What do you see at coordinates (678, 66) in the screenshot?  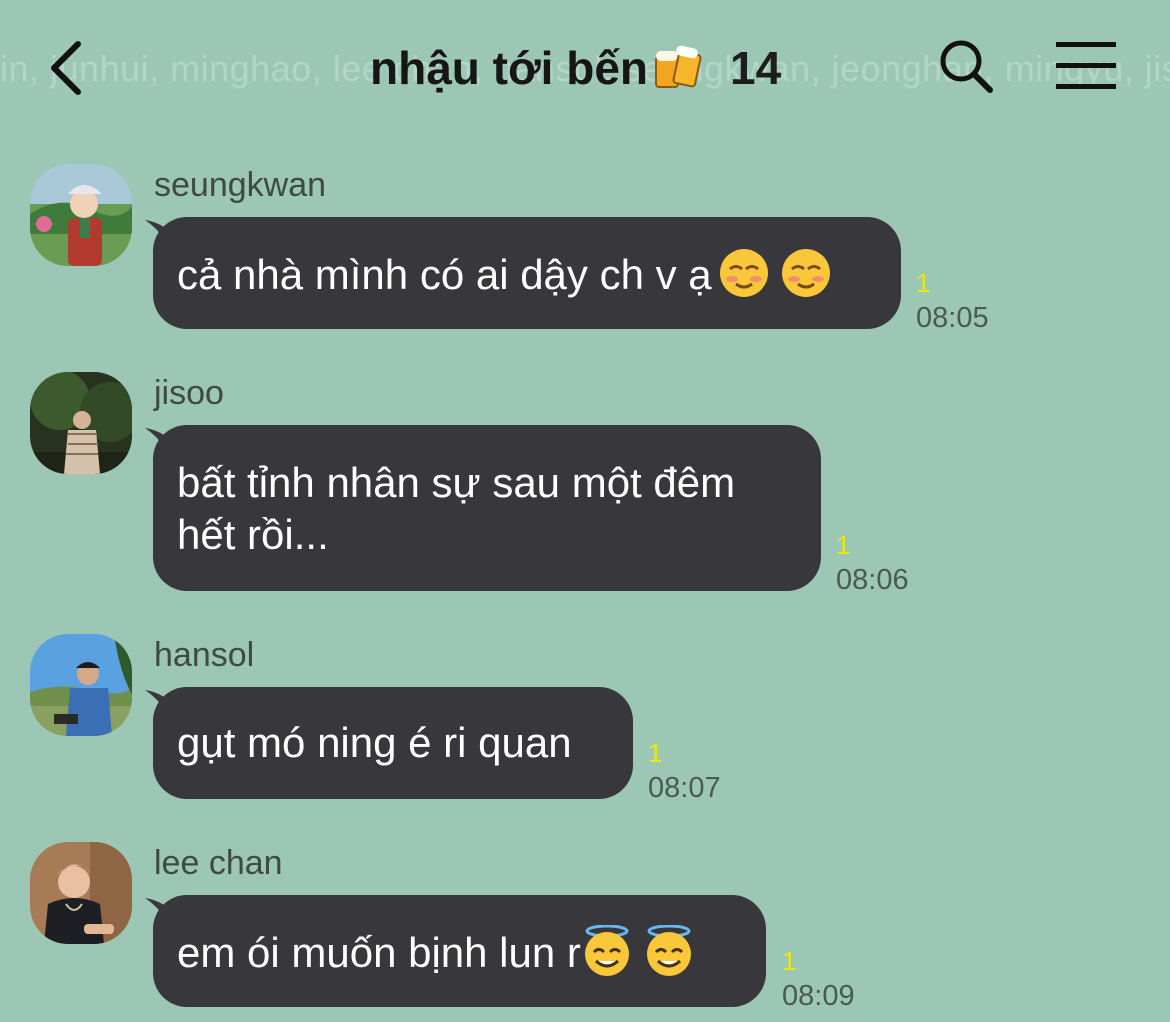 I see `beer-mugs-icon` at bounding box center [678, 66].